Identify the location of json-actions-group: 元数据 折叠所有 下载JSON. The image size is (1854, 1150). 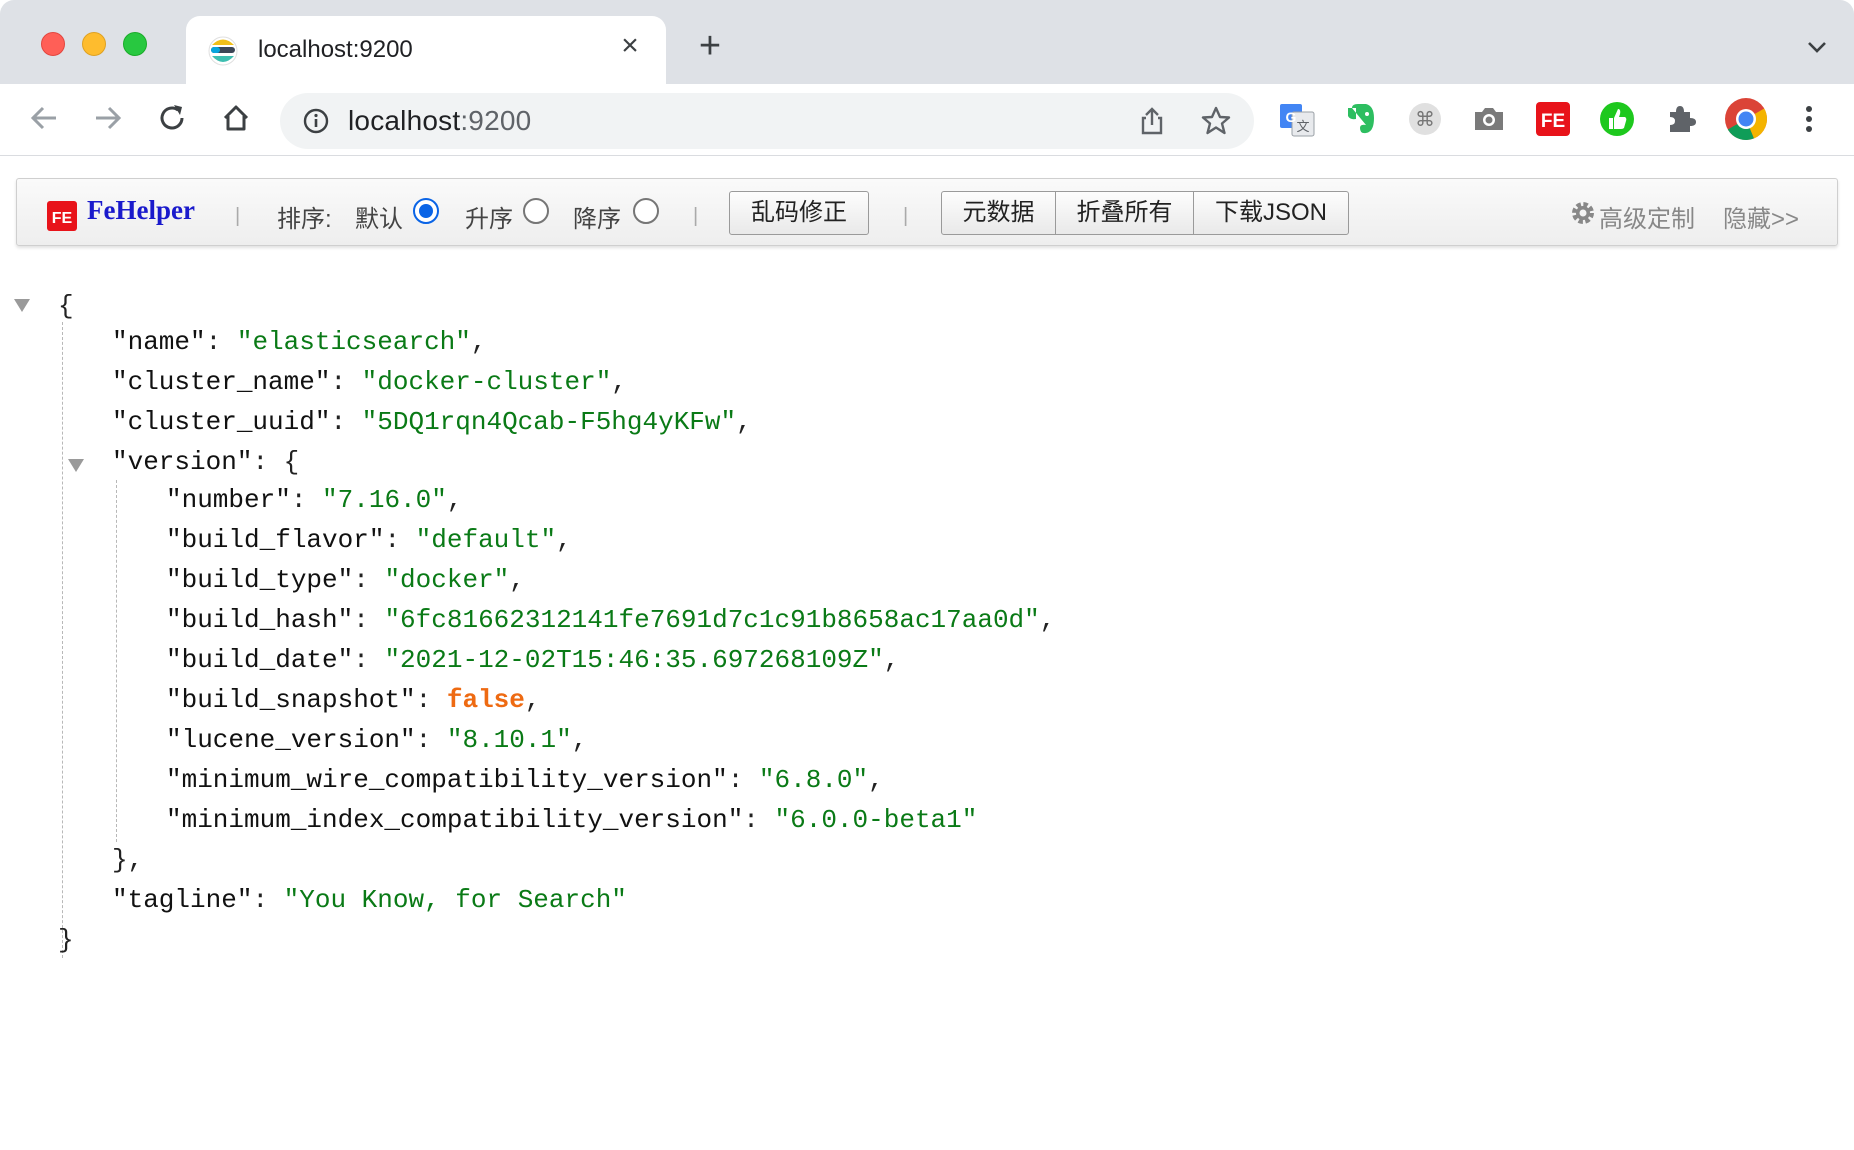
(1145, 213).